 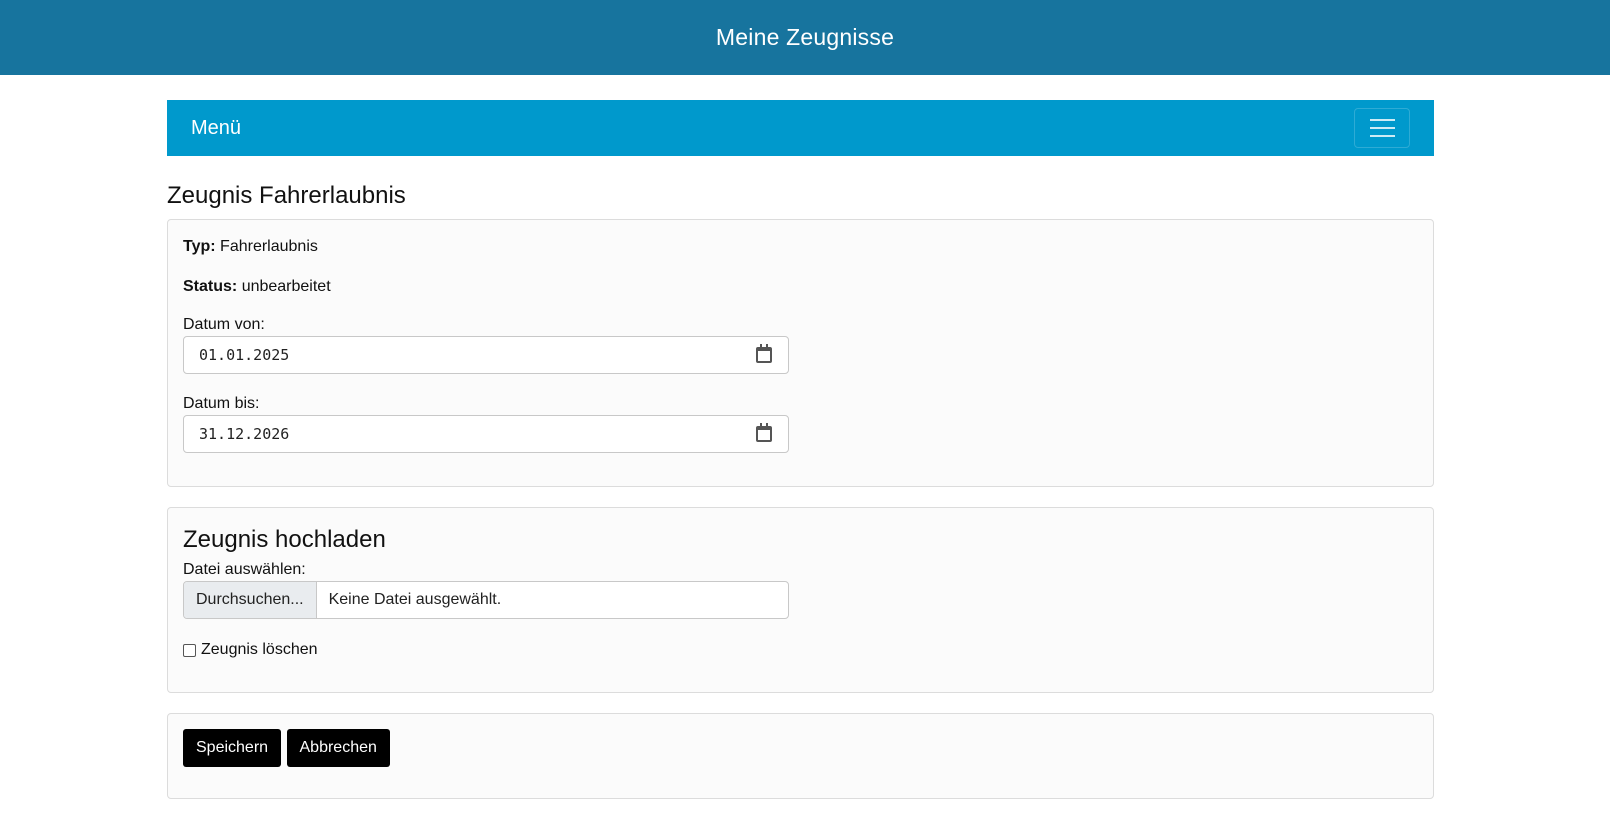 I want to click on app-title: Meine Zeugnisse, so click(x=805, y=37).